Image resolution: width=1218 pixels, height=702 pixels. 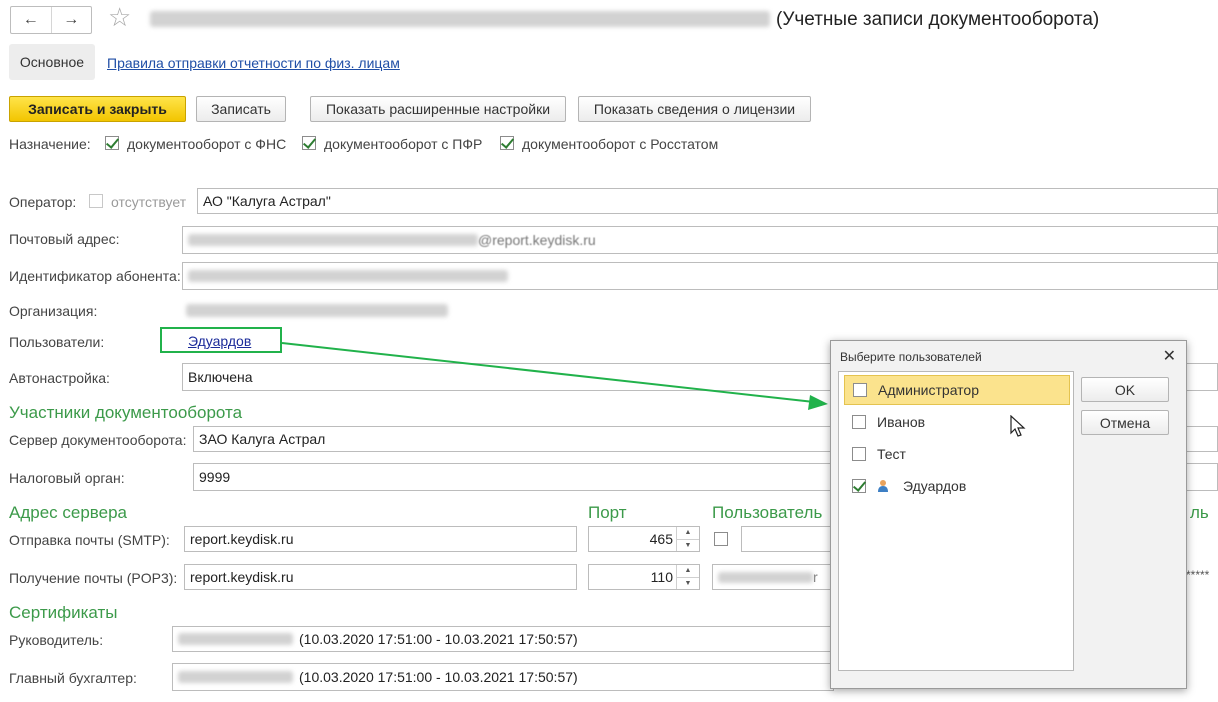 I want to click on user-label: Иванов, so click(x=901, y=422).